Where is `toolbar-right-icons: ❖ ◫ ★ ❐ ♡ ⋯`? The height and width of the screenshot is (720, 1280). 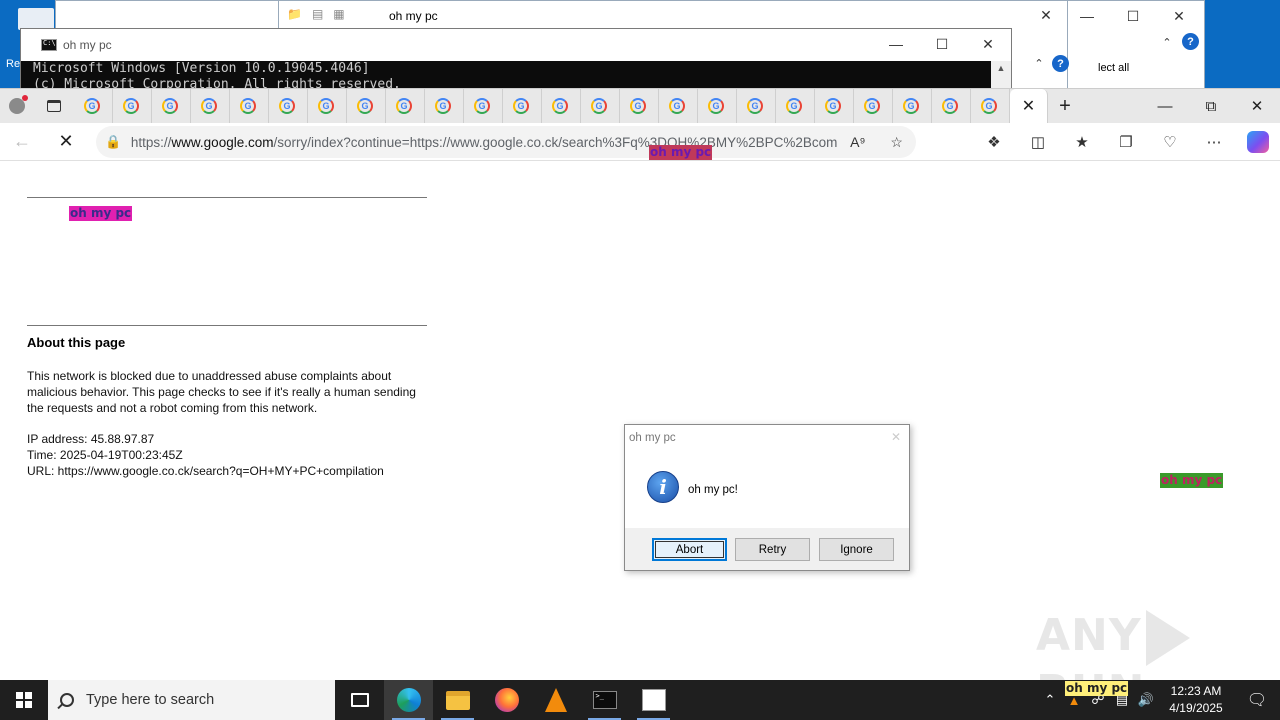 toolbar-right-icons: ❖ ◫ ★ ❐ ♡ ⋯ is located at coordinates (1126, 142).